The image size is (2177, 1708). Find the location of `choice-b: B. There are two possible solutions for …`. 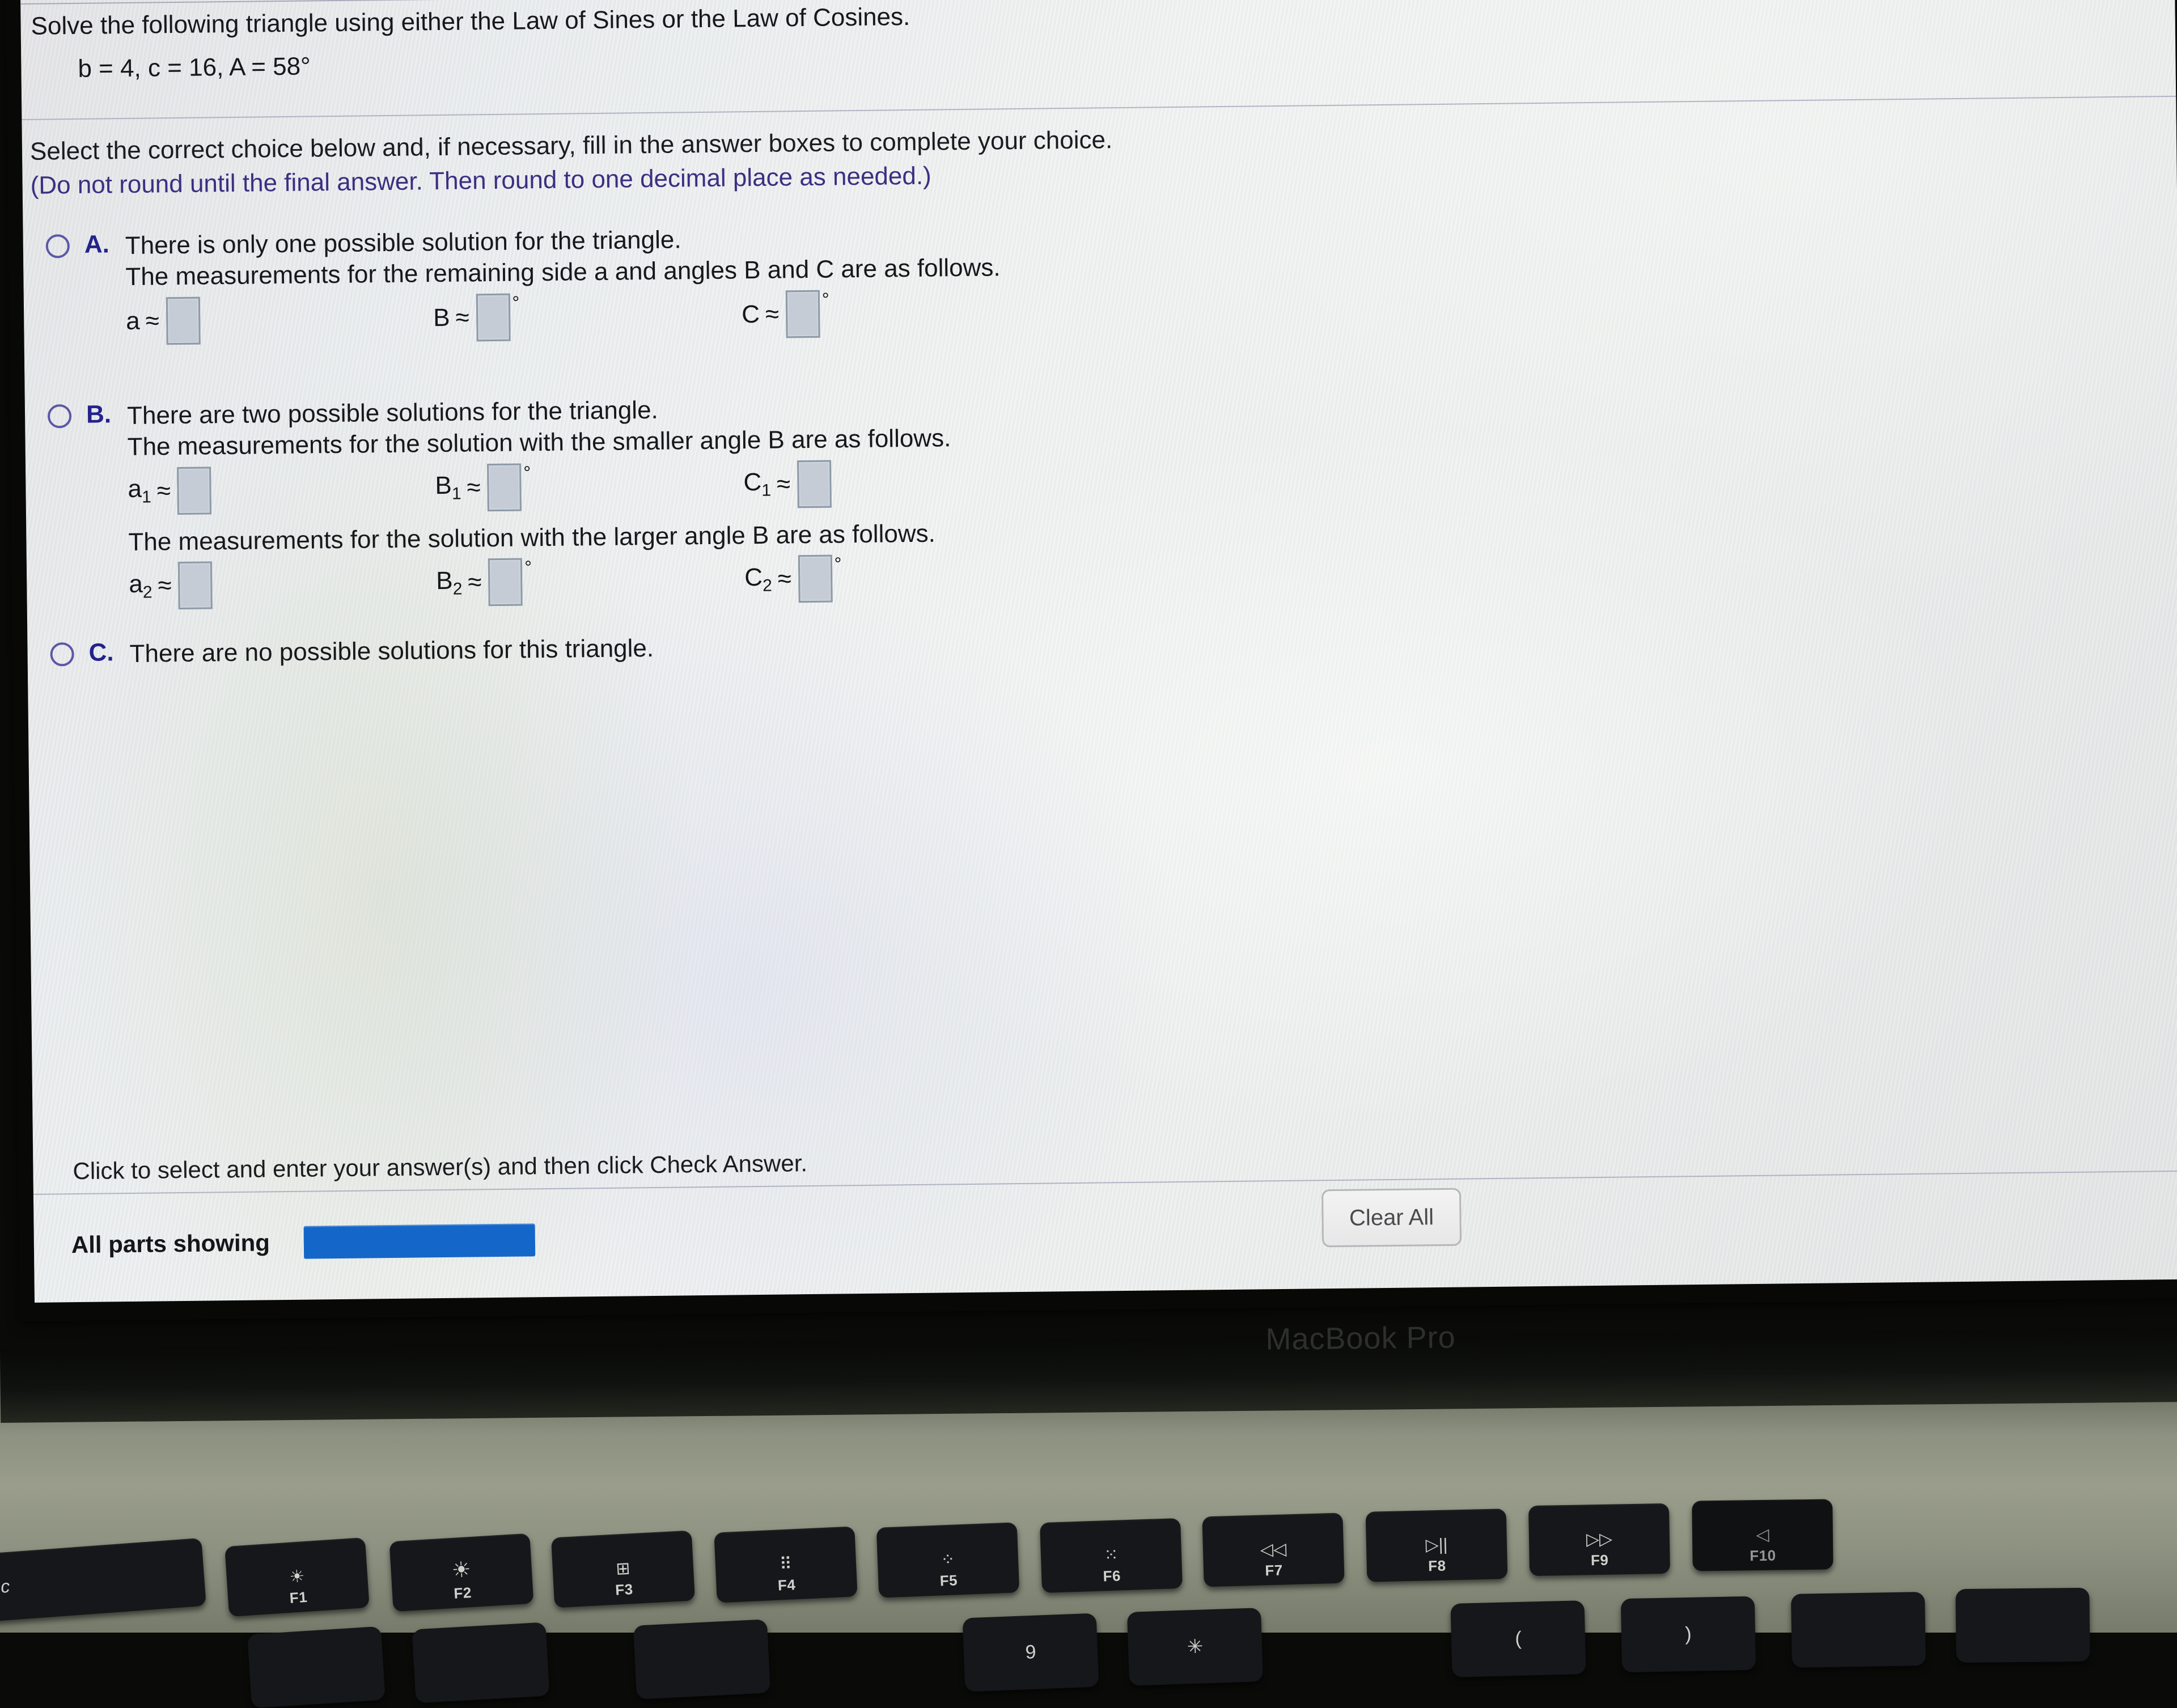

choice-b: B. There are two possible solutions for … is located at coordinates (729, 513).